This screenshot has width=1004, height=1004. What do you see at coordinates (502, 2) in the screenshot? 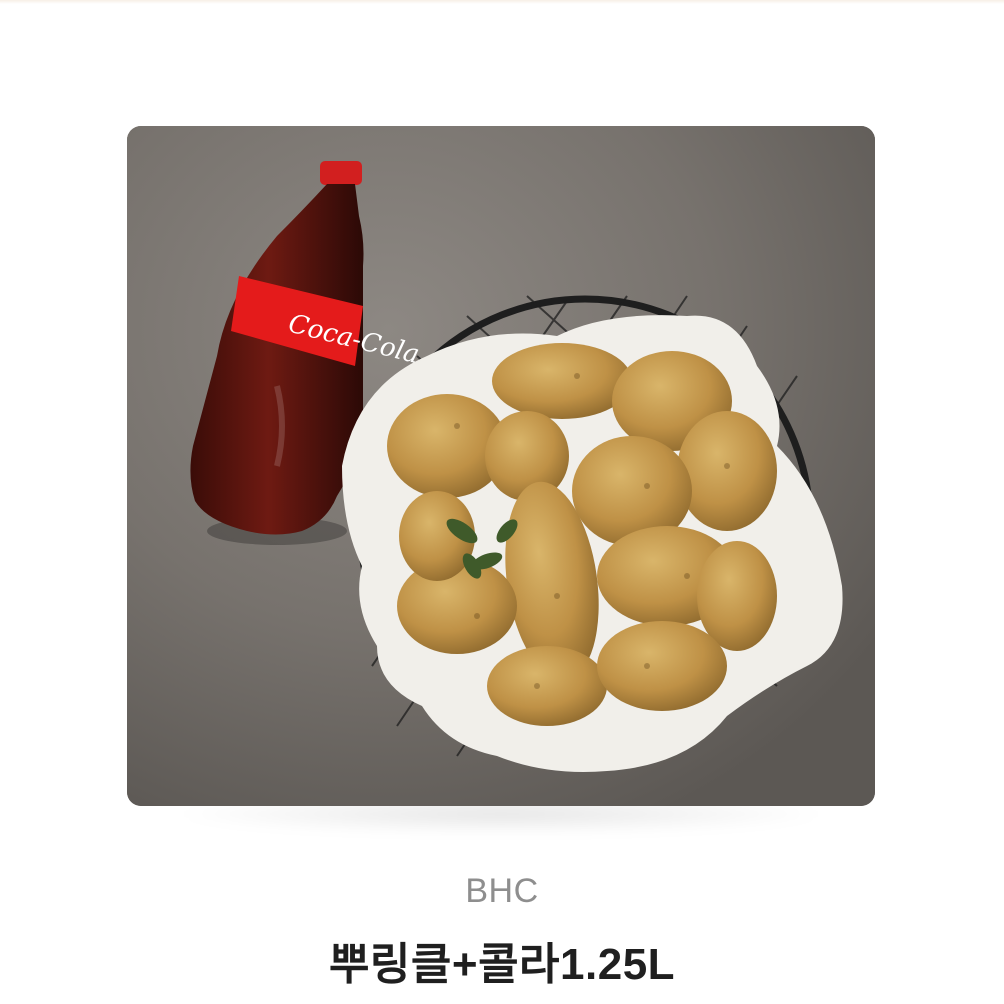
I see `top-divider` at bounding box center [502, 2].